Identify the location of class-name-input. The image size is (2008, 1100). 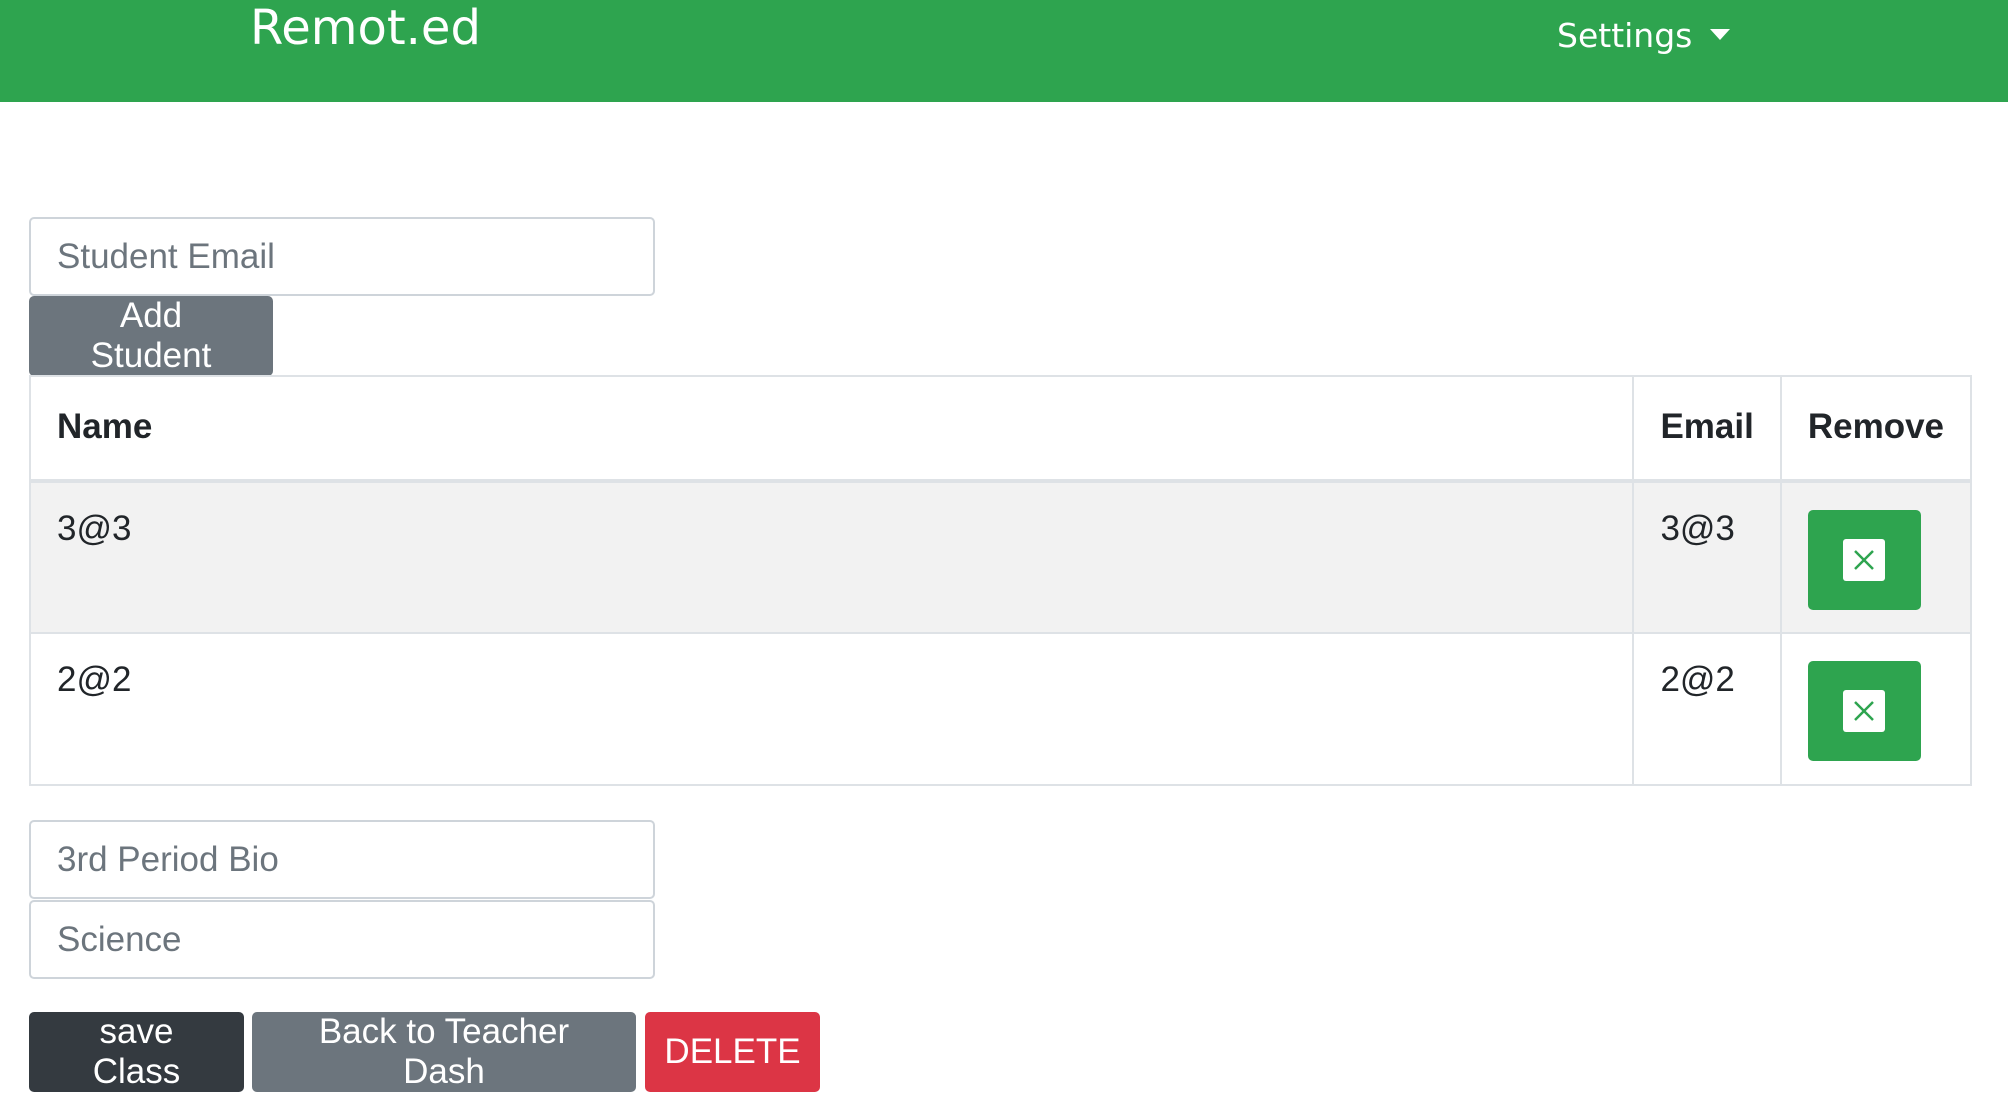
(342, 859).